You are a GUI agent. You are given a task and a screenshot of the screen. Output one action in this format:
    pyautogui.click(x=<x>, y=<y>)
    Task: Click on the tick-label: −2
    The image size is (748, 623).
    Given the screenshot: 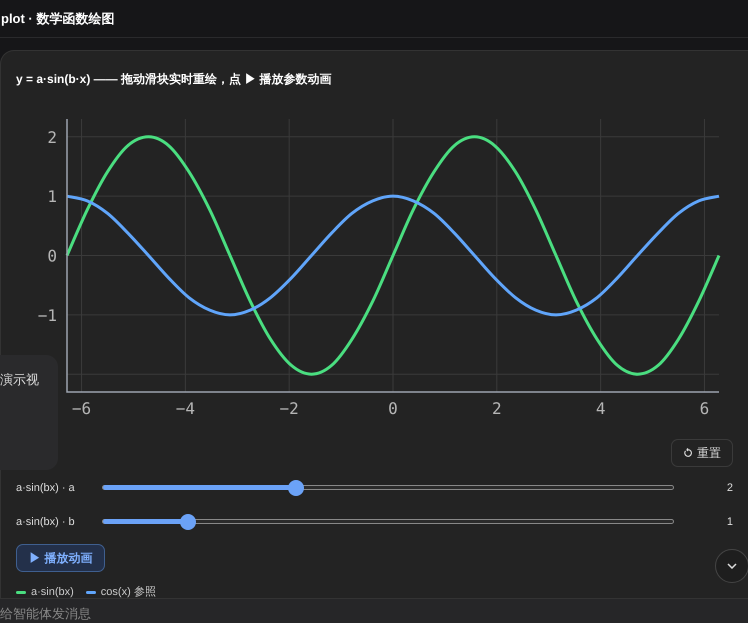 What is the action you would take?
    pyautogui.click(x=289, y=408)
    